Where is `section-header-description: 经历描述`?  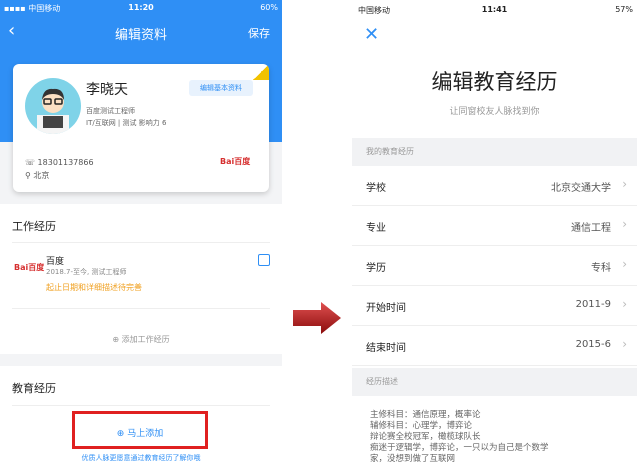
section-header-description: 经历描述 is located at coordinates (494, 382).